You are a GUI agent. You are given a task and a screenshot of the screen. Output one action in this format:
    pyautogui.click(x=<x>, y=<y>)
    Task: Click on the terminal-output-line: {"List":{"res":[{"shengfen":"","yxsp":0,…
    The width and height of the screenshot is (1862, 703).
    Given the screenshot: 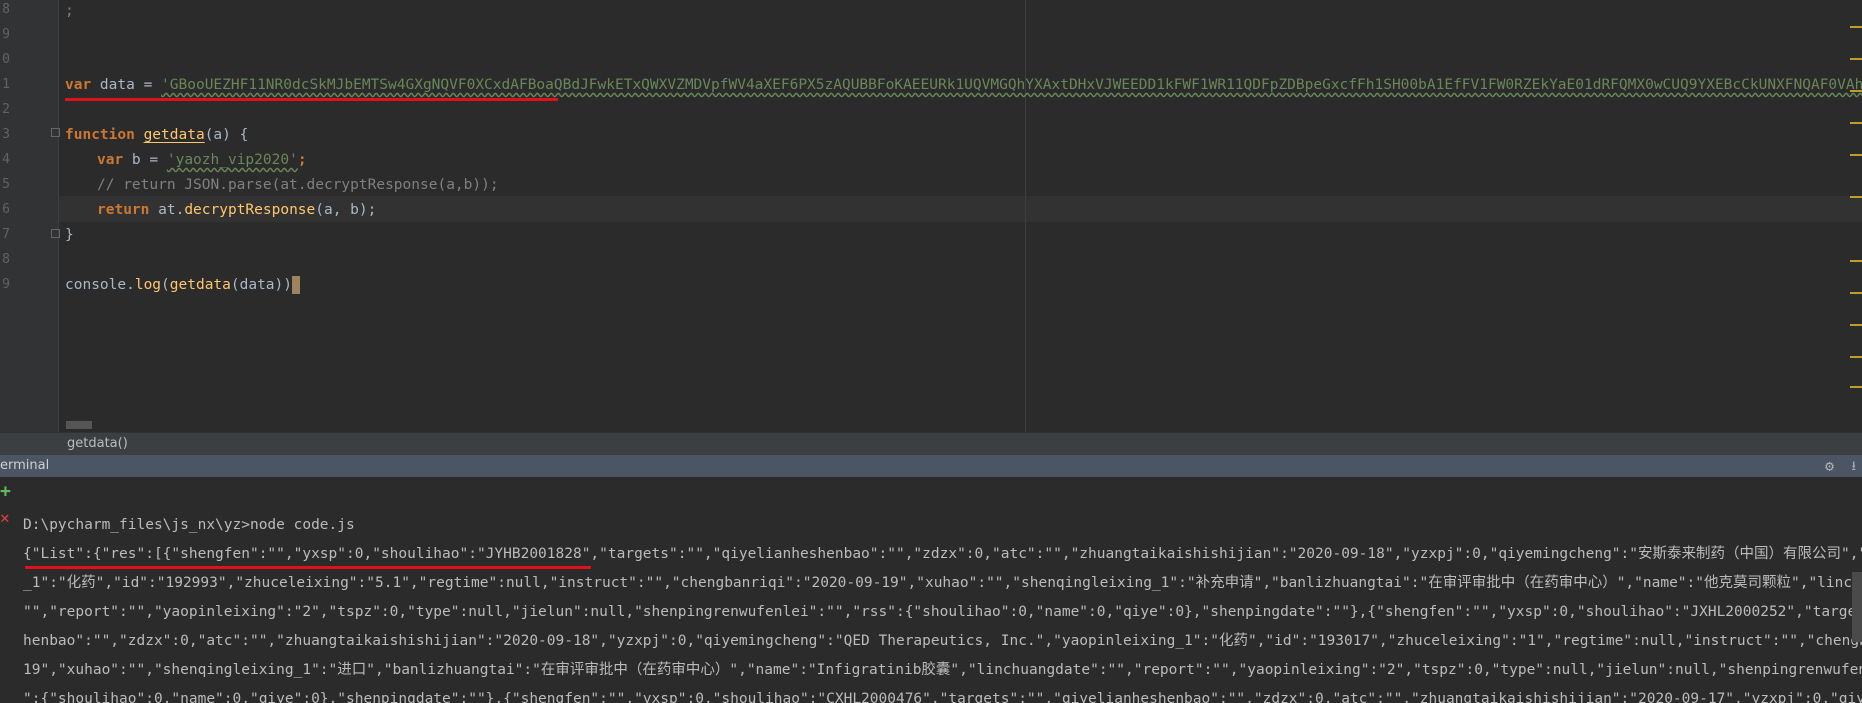 What is the action you would take?
    pyautogui.click(x=942, y=554)
    